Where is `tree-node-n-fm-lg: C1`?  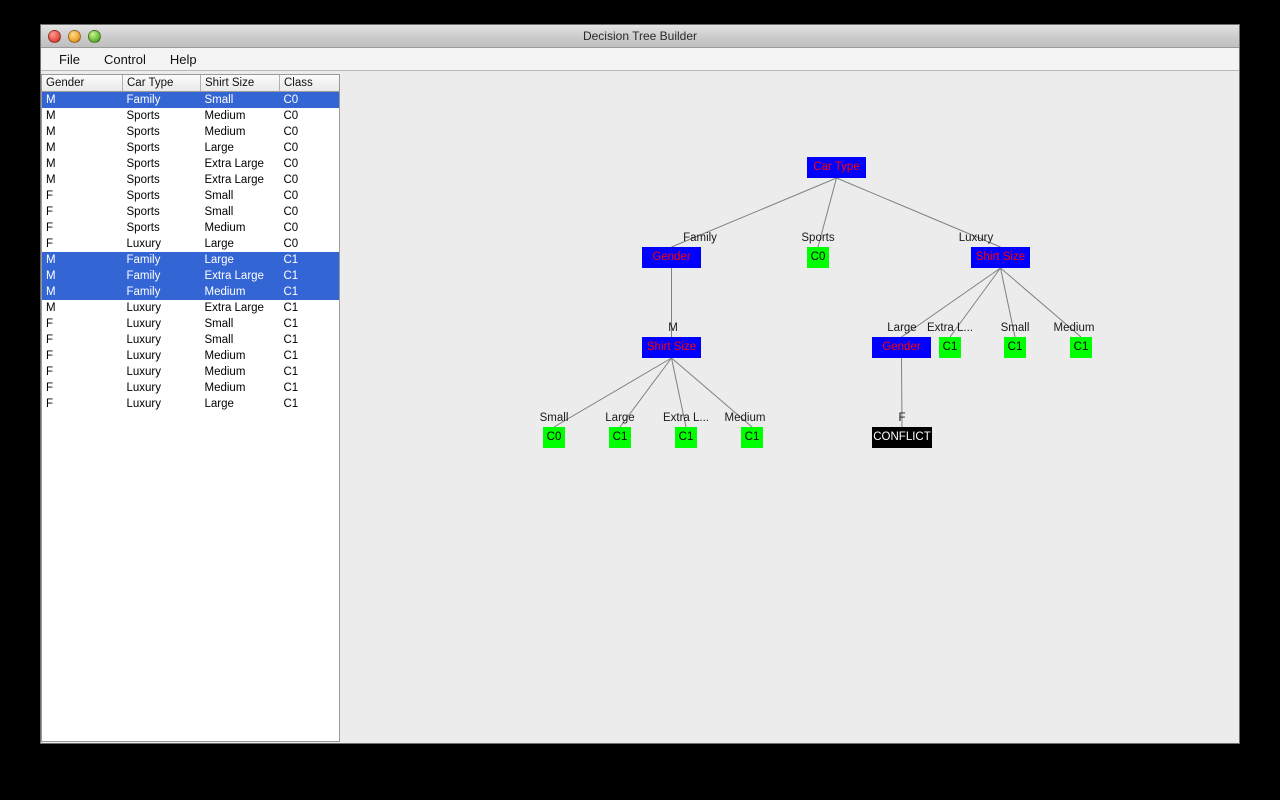 tree-node-n-fm-lg: C1 is located at coordinates (620, 437).